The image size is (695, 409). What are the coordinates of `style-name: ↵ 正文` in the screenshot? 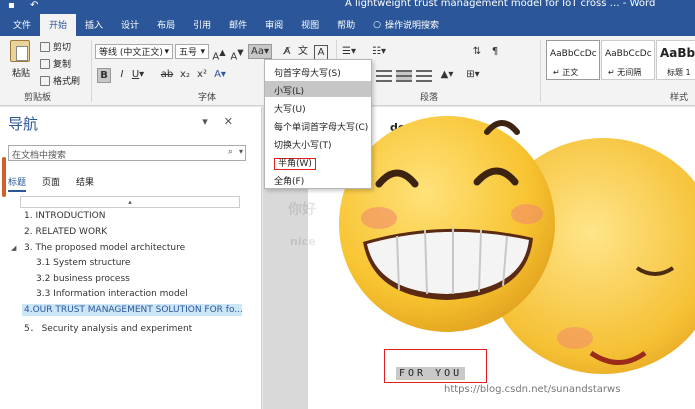 It's located at (566, 72).